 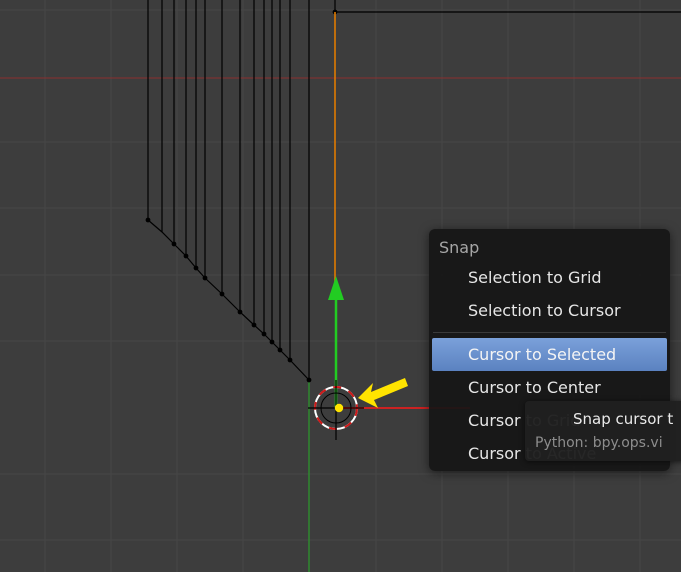 What do you see at coordinates (459, 247) in the screenshot?
I see `menu-title: Snap` at bounding box center [459, 247].